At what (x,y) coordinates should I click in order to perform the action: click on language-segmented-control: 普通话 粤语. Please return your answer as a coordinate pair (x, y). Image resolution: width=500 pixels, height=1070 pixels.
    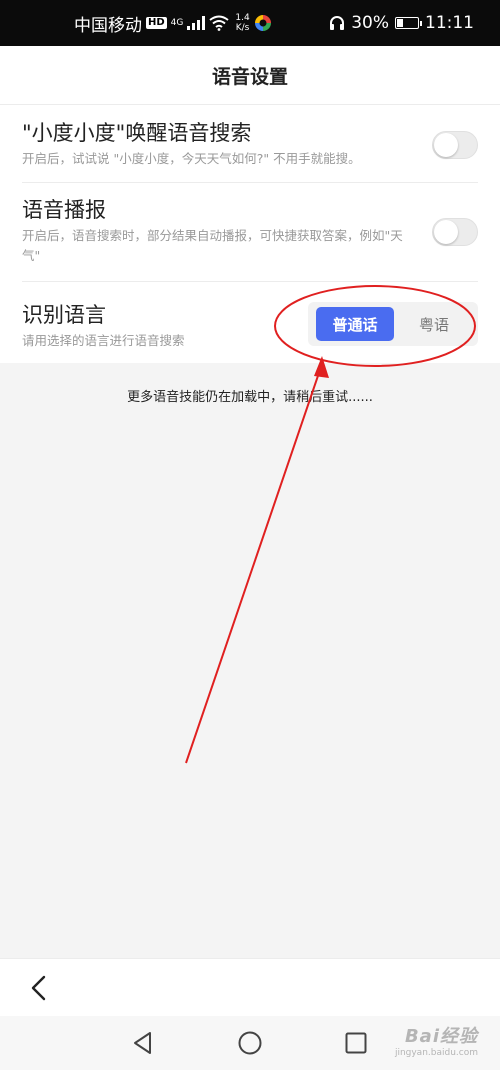
    Looking at the image, I should click on (393, 324).